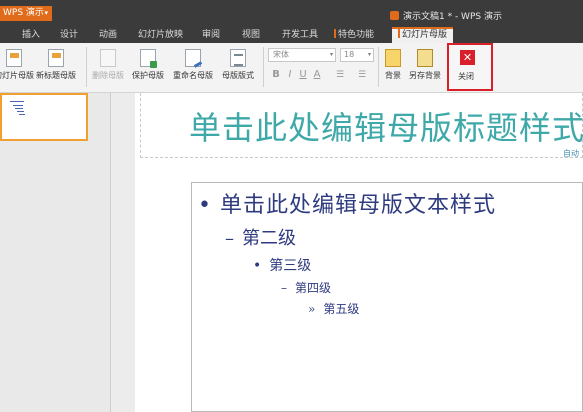  I want to click on body-level-2: – 第二级, so click(260, 237).